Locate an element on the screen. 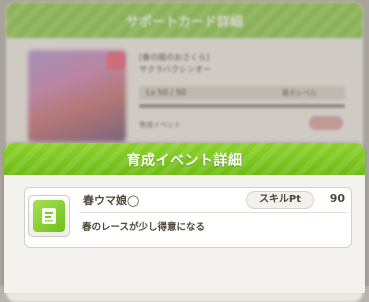 The width and height of the screenshot is (369, 302). dialog-title: 育成イベント詳細 is located at coordinates (184, 161).